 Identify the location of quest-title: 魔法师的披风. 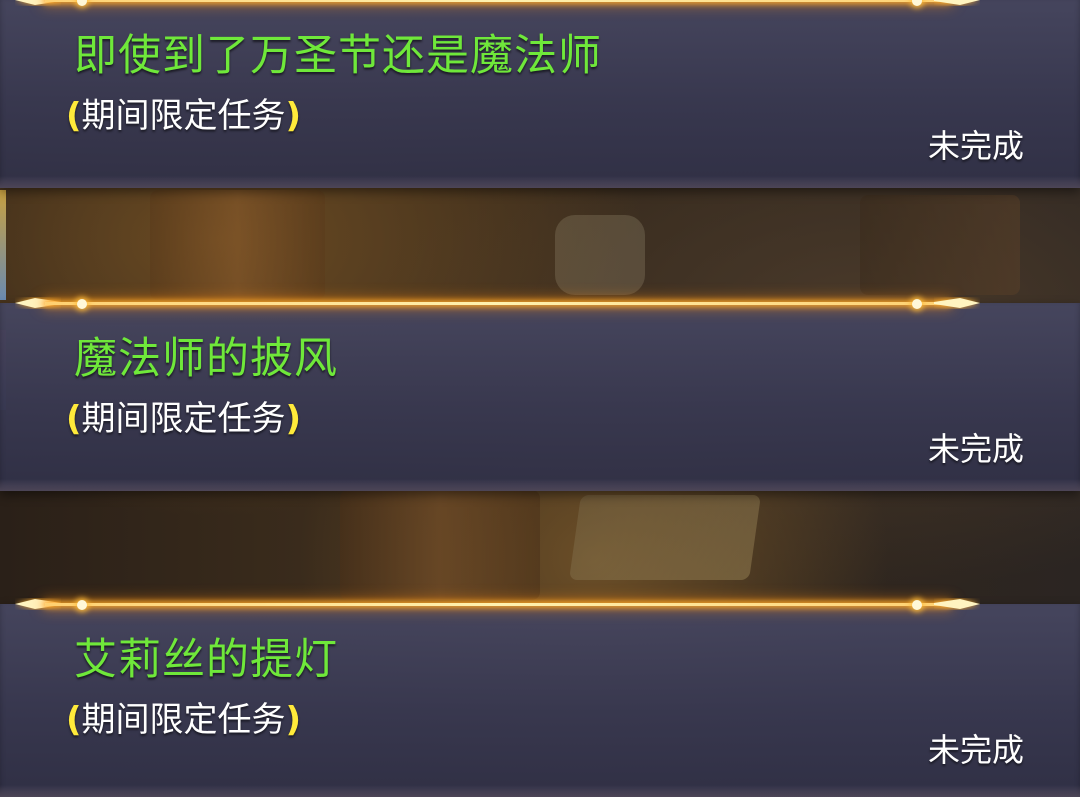
(206, 359).